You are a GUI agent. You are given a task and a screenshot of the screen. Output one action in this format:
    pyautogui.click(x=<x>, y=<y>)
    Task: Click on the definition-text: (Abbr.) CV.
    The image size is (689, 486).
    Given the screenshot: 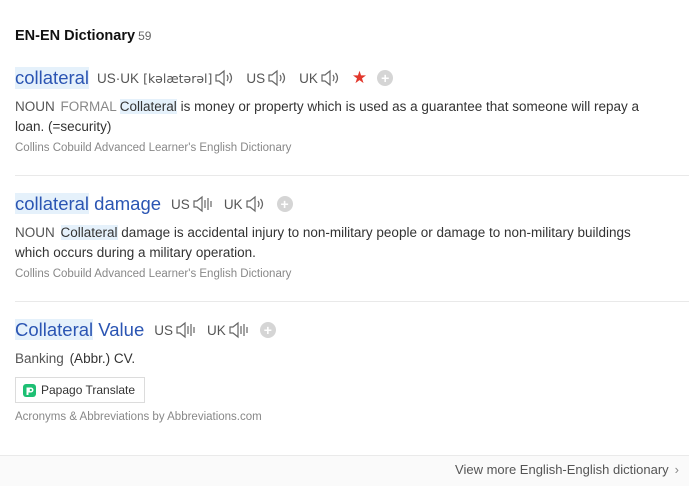 What is the action you would take?
    pyautogui.click(x=102, y=358)
    